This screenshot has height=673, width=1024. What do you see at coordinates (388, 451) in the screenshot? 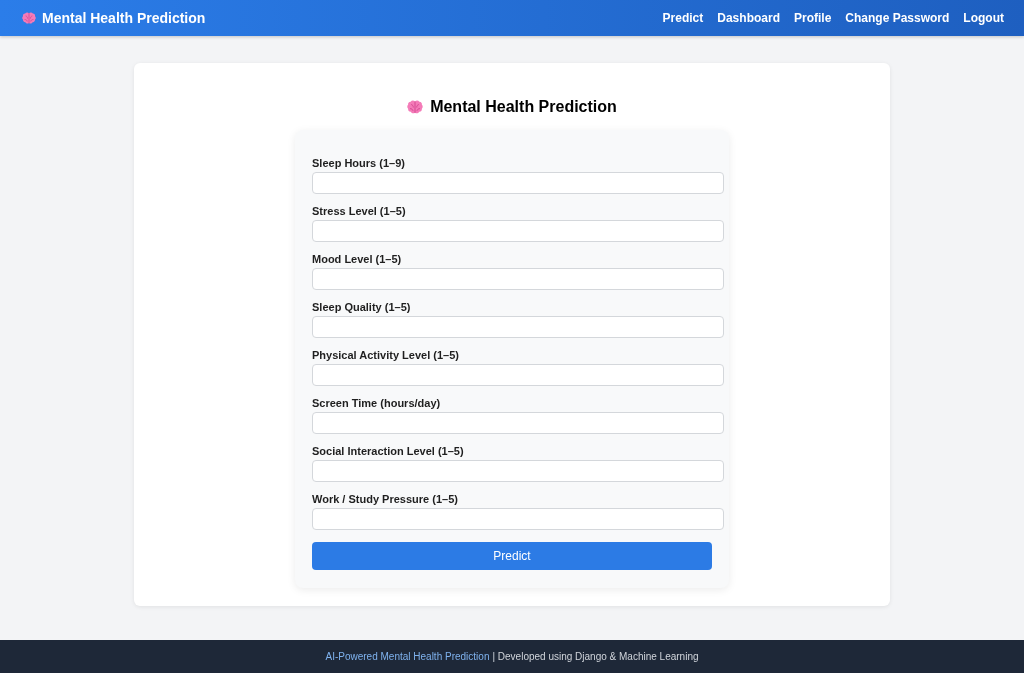
I see `field-label: Social Interaction Level (1–5)` at bounding box center [388, 451].